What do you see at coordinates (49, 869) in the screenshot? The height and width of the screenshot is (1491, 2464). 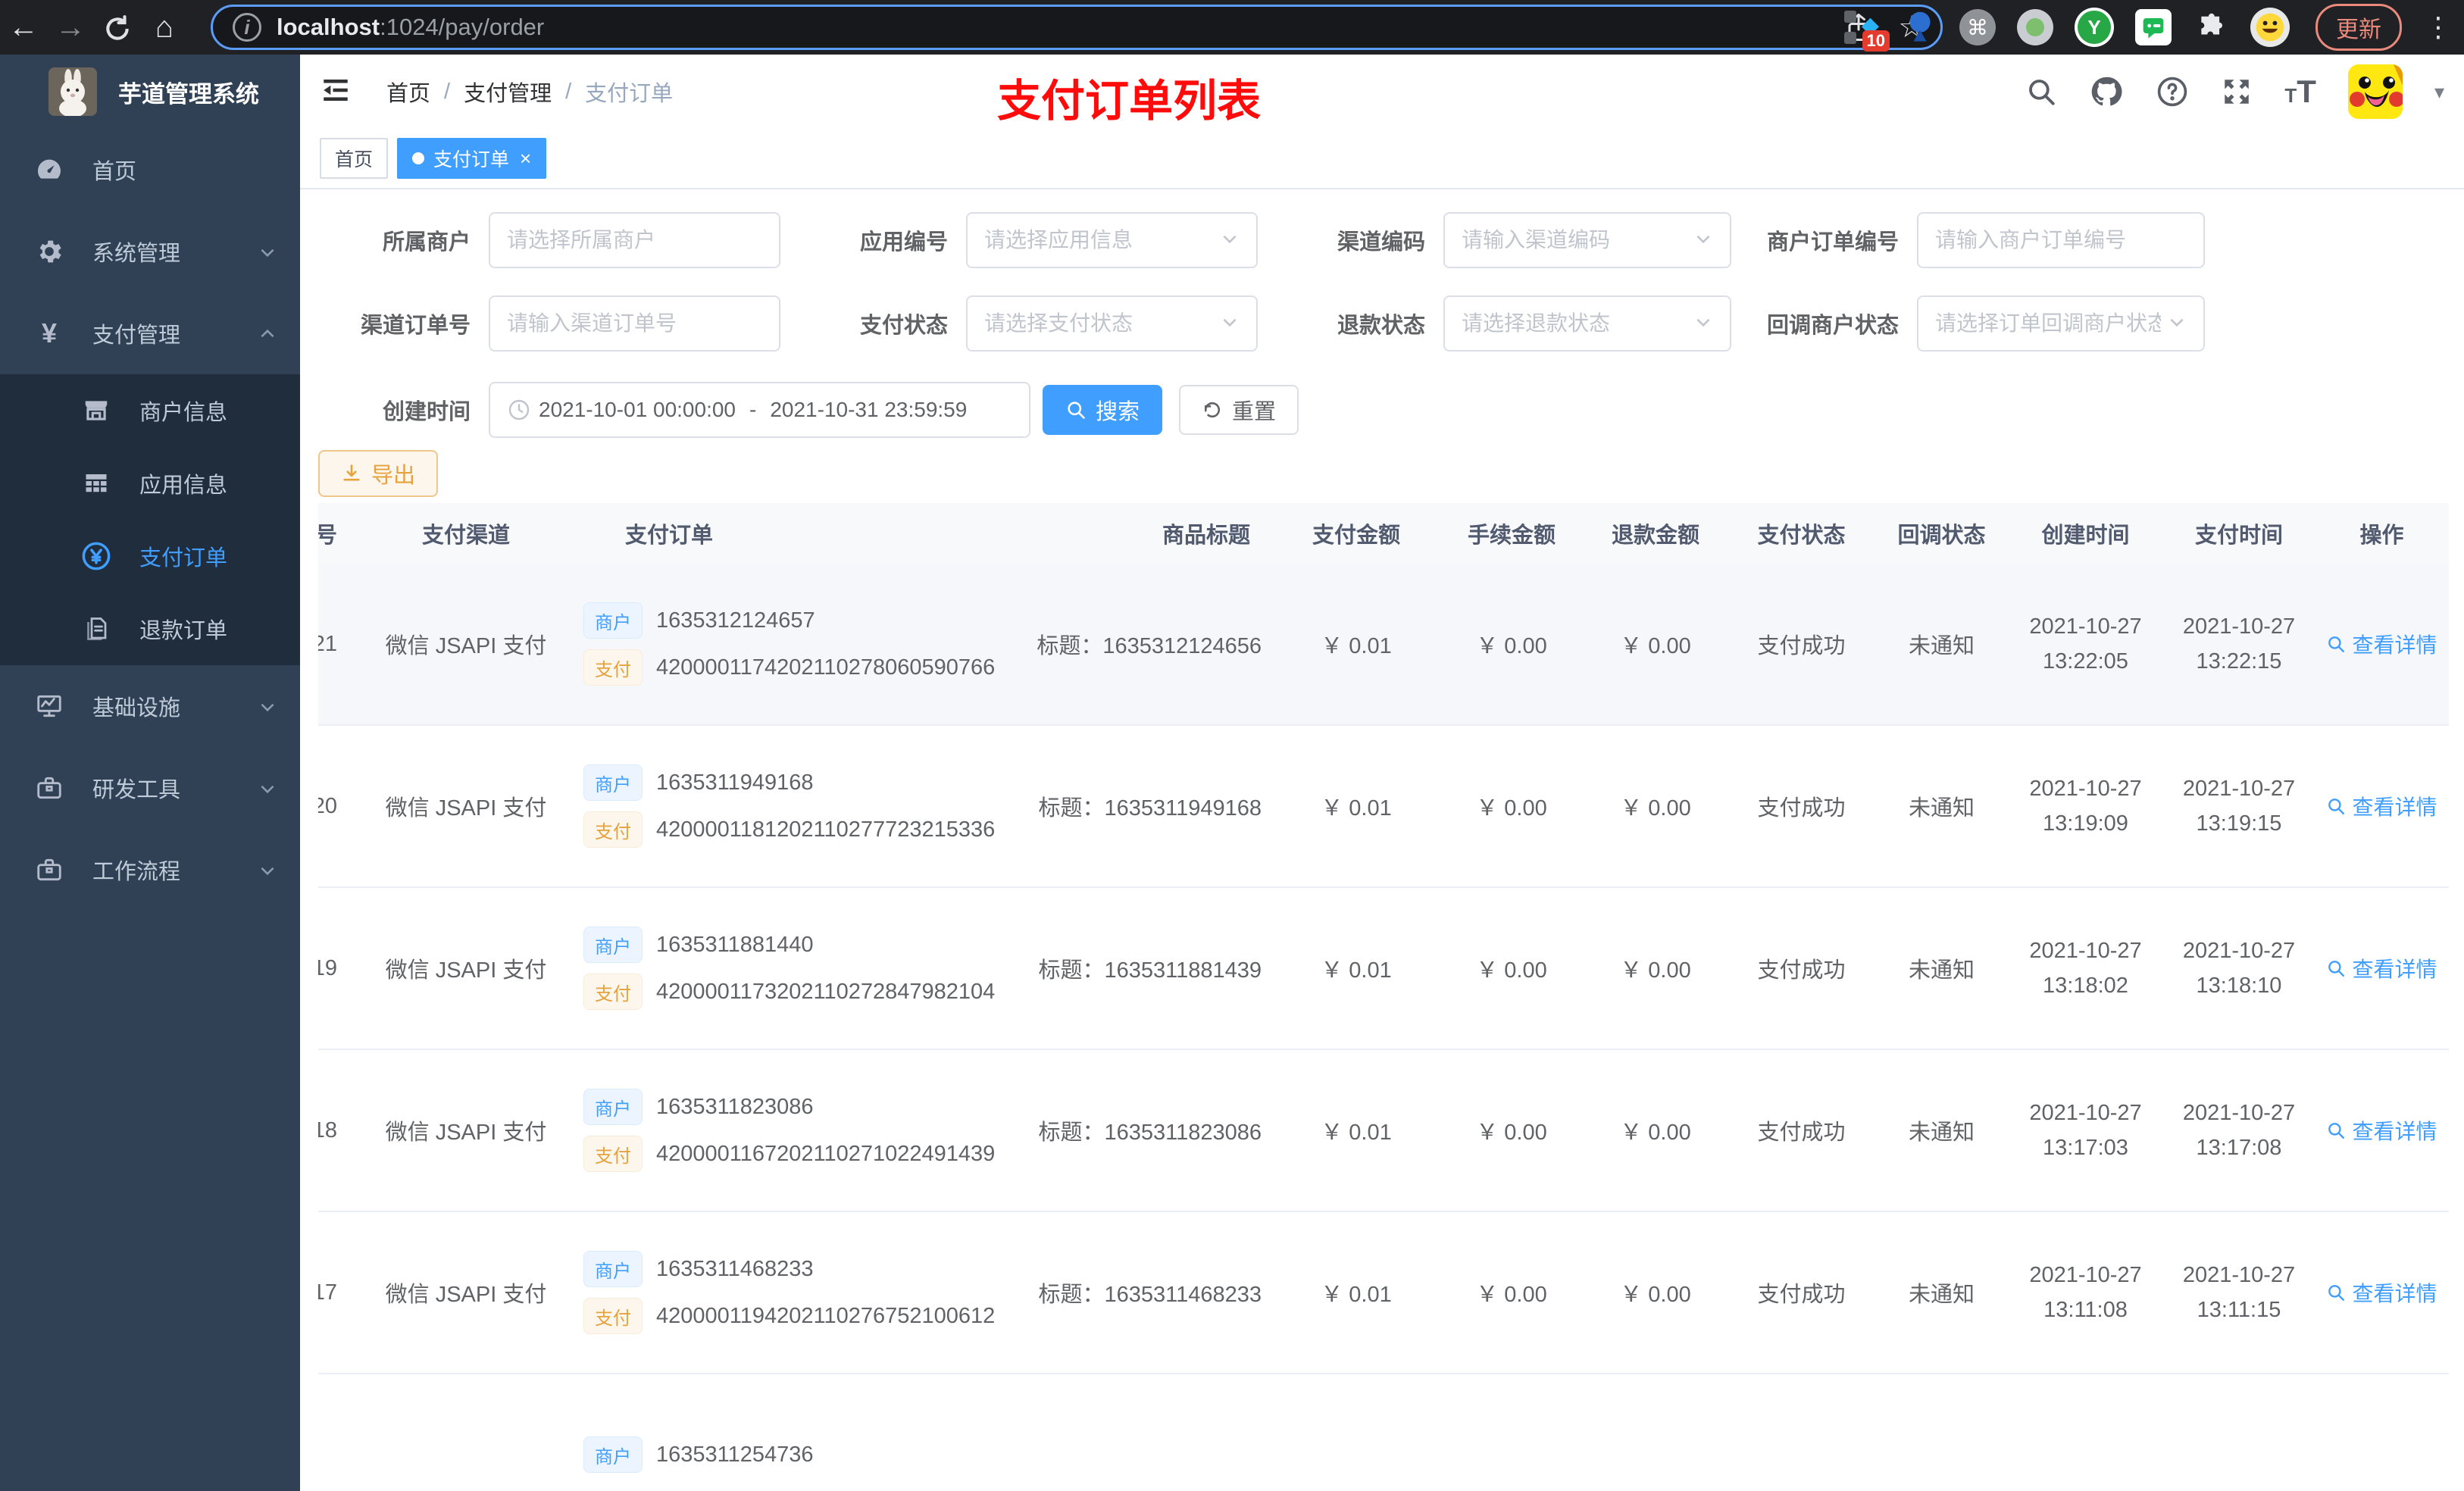 I see `toolbox-icon` at bounding box center [49, 869].